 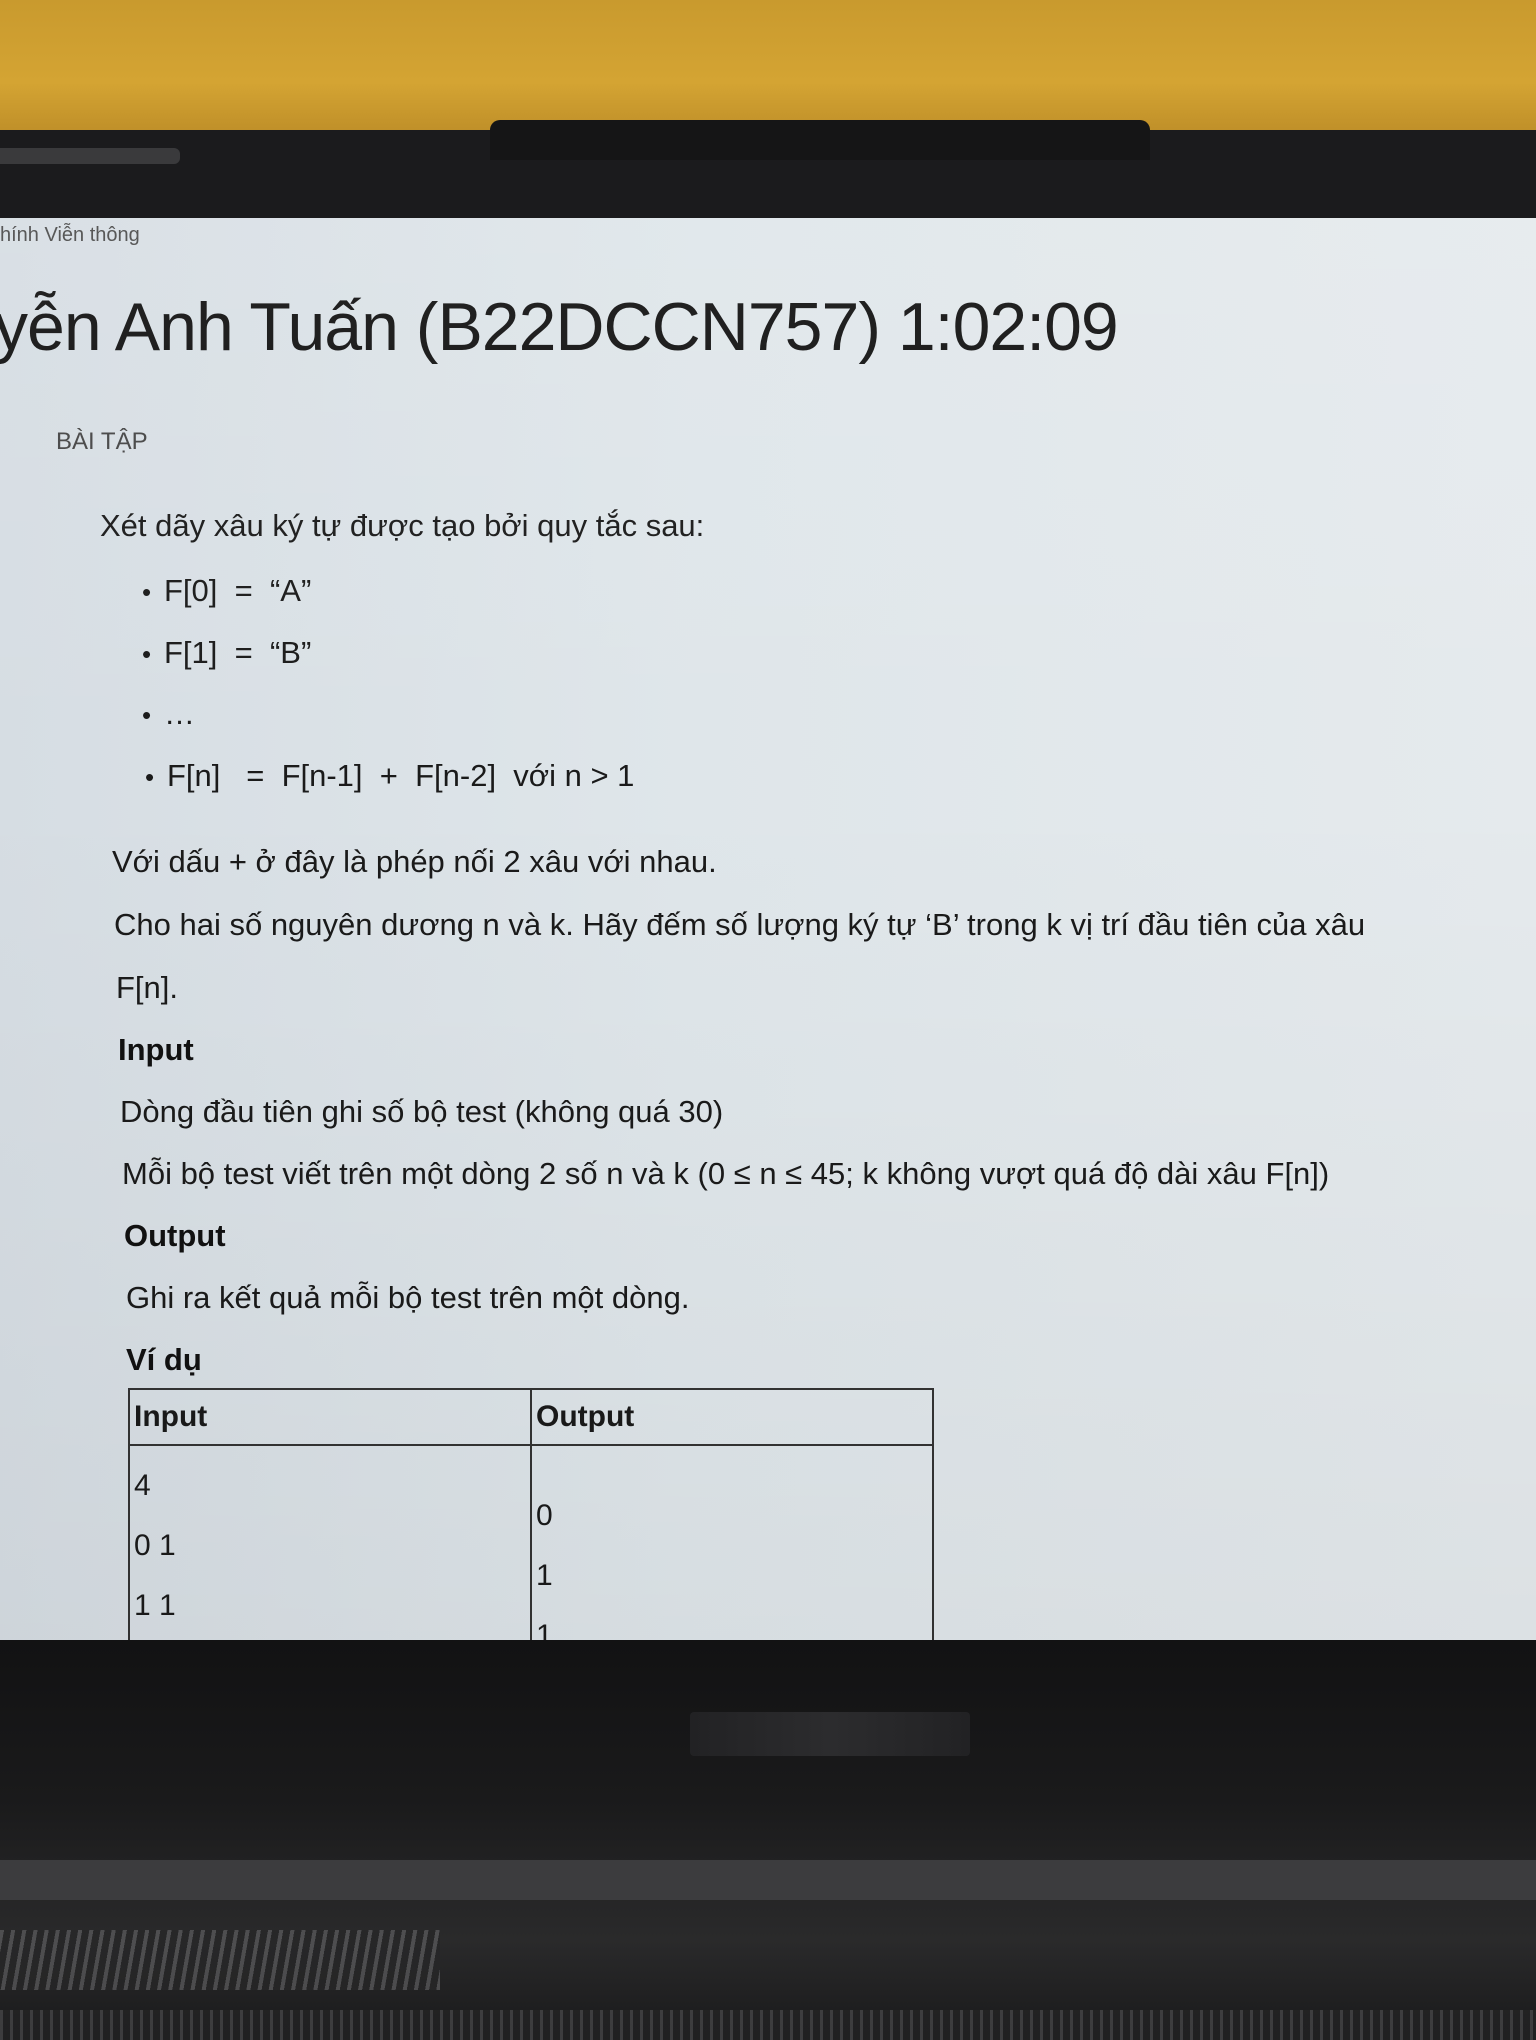 I want to click on bezel-trim, so click(x=90, y=156).